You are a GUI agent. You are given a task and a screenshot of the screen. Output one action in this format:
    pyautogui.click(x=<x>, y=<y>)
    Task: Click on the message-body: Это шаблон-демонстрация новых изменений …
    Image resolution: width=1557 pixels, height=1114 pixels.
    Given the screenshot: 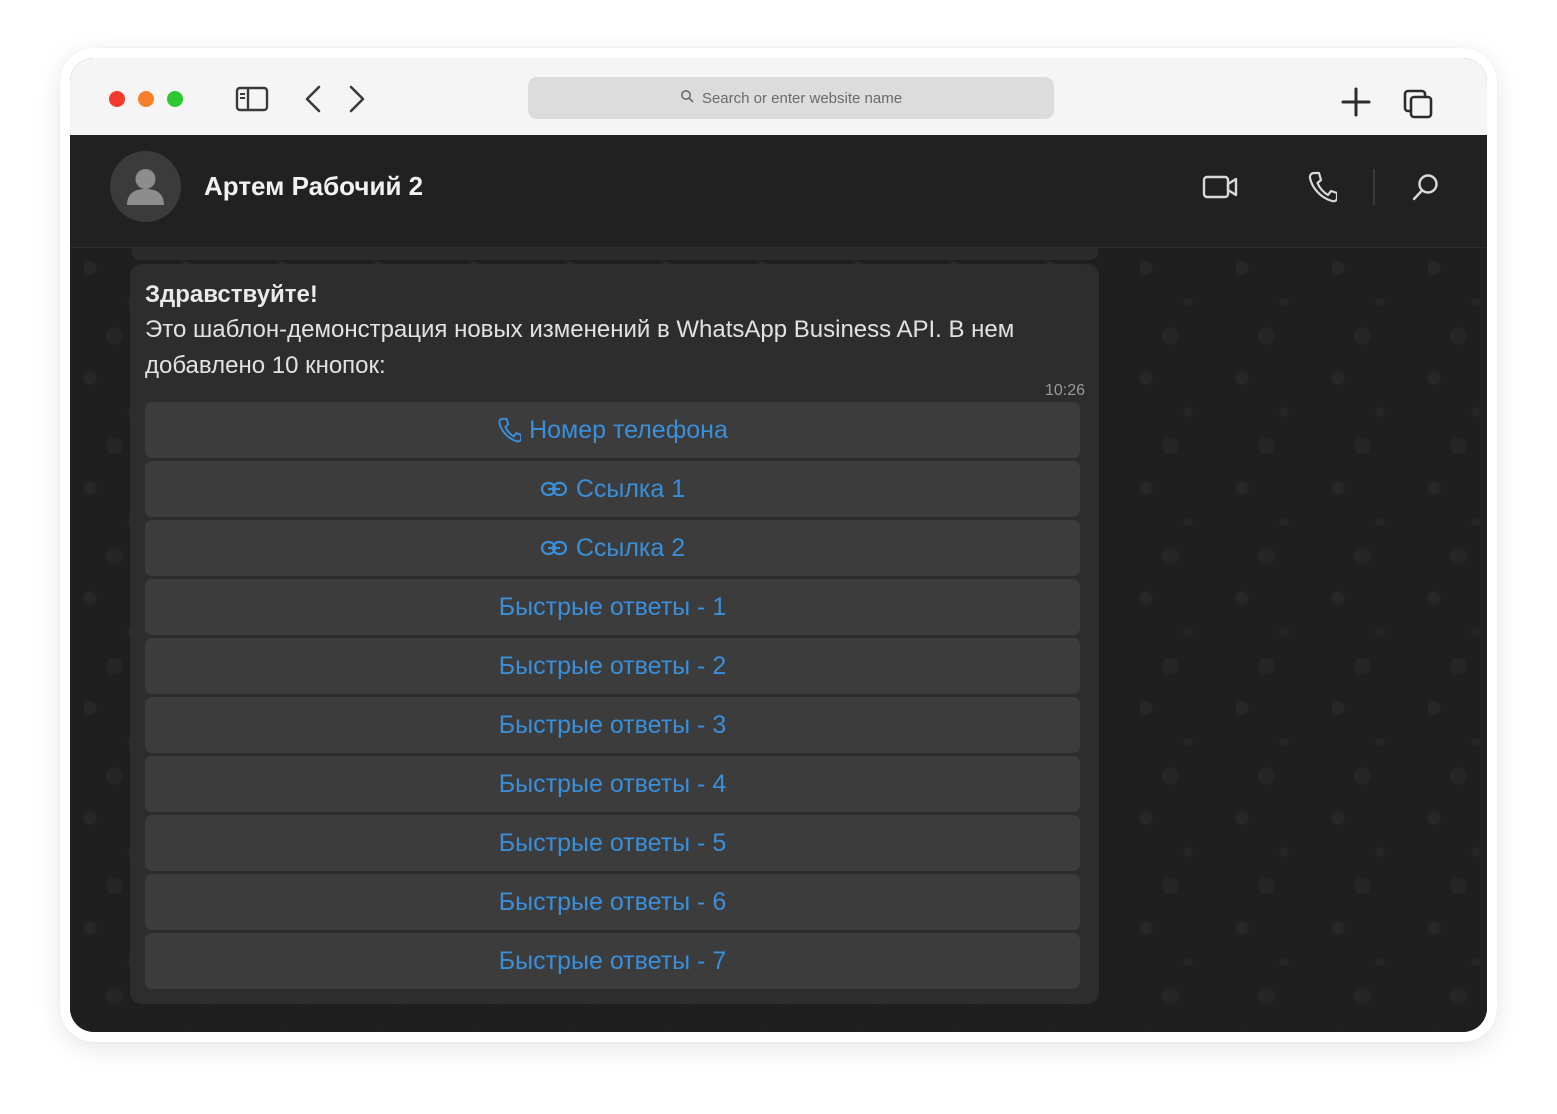 What is the action you would take?
    pyautogui.click(x=580, y=347)
    